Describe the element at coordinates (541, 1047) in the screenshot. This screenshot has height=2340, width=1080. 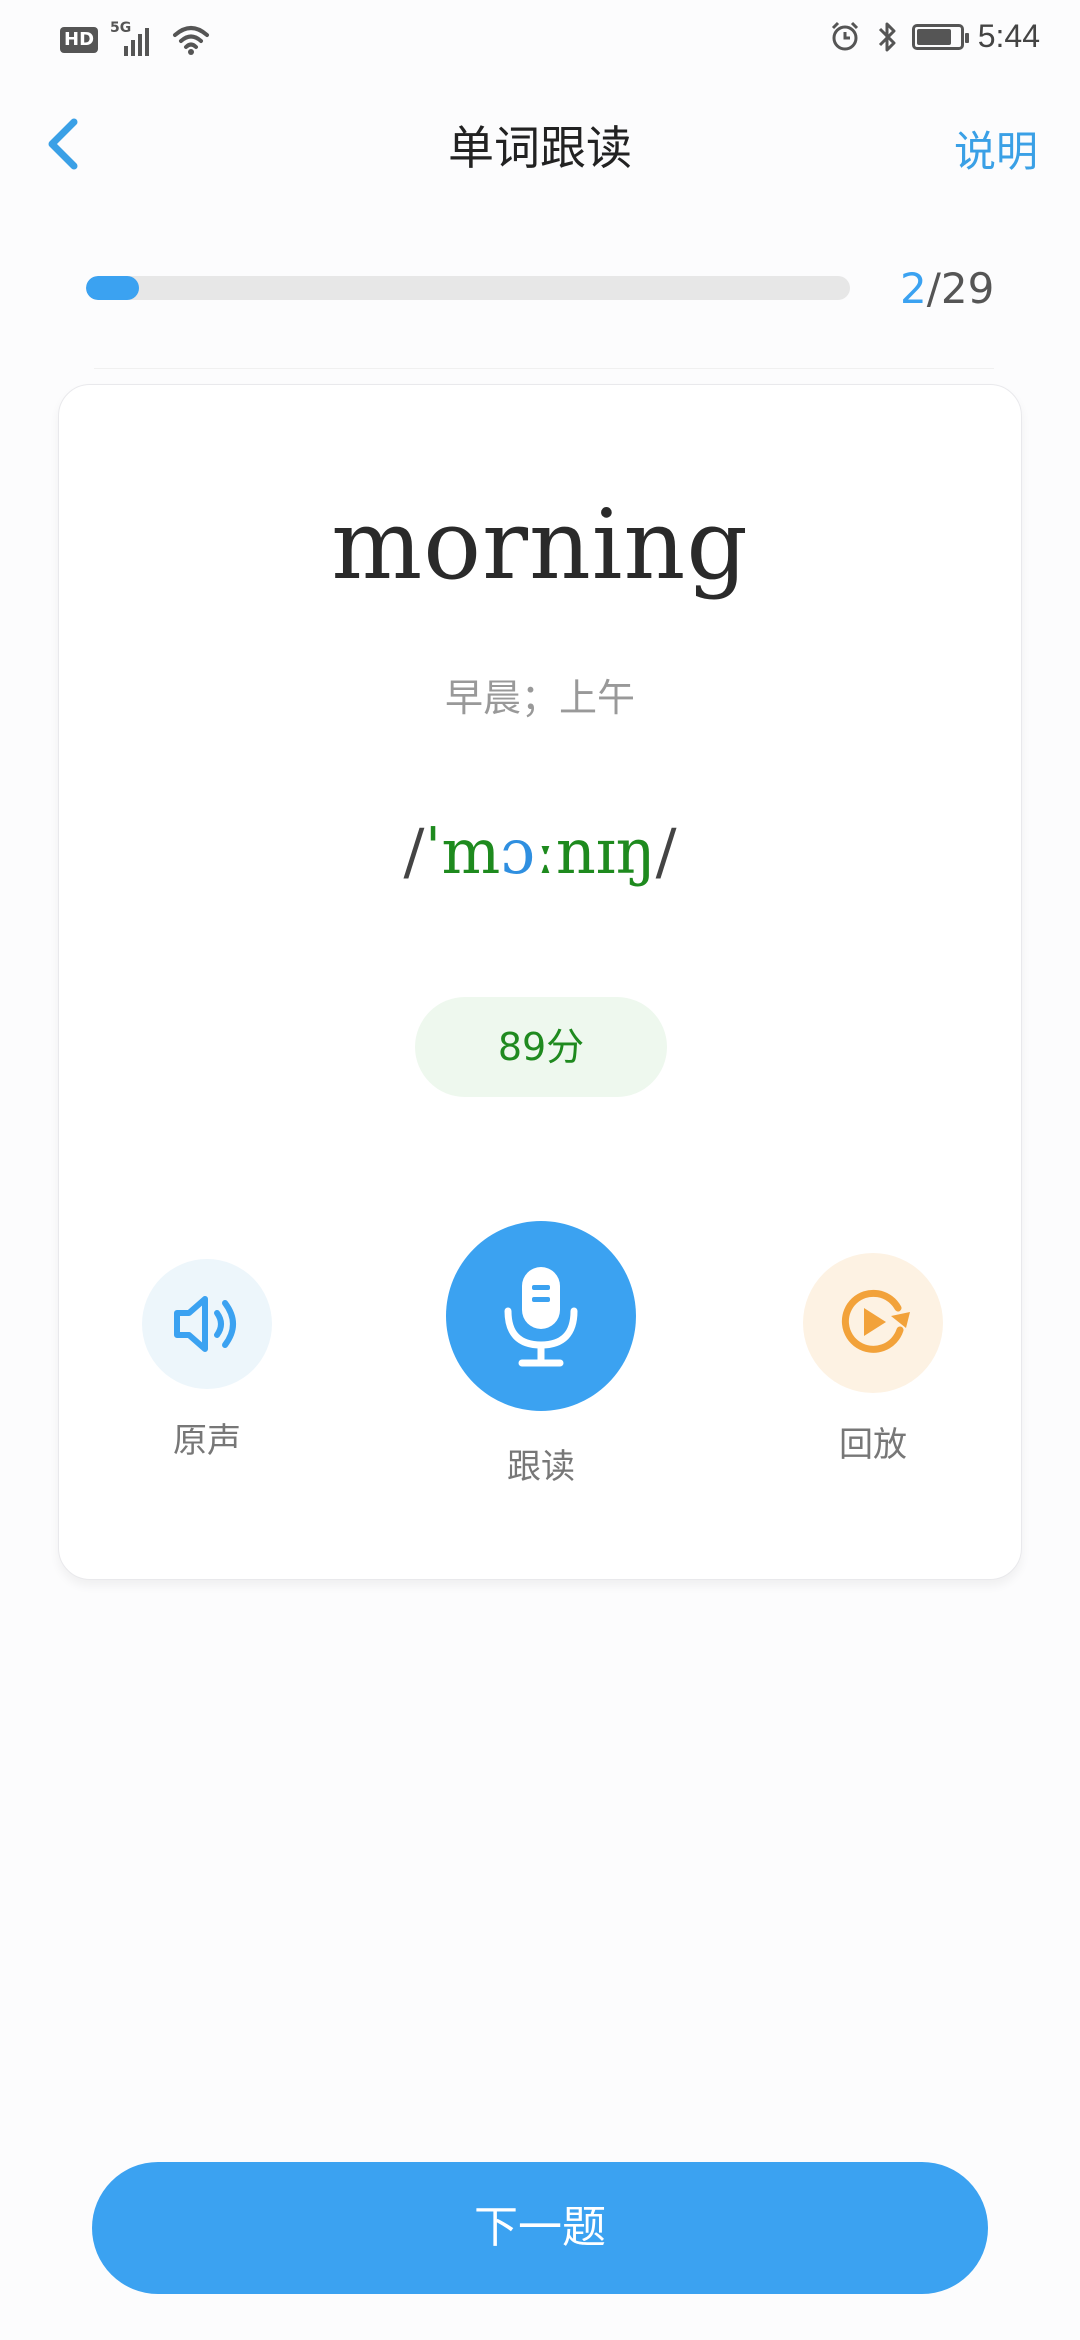
I see `score-badge: 89分` at that location.